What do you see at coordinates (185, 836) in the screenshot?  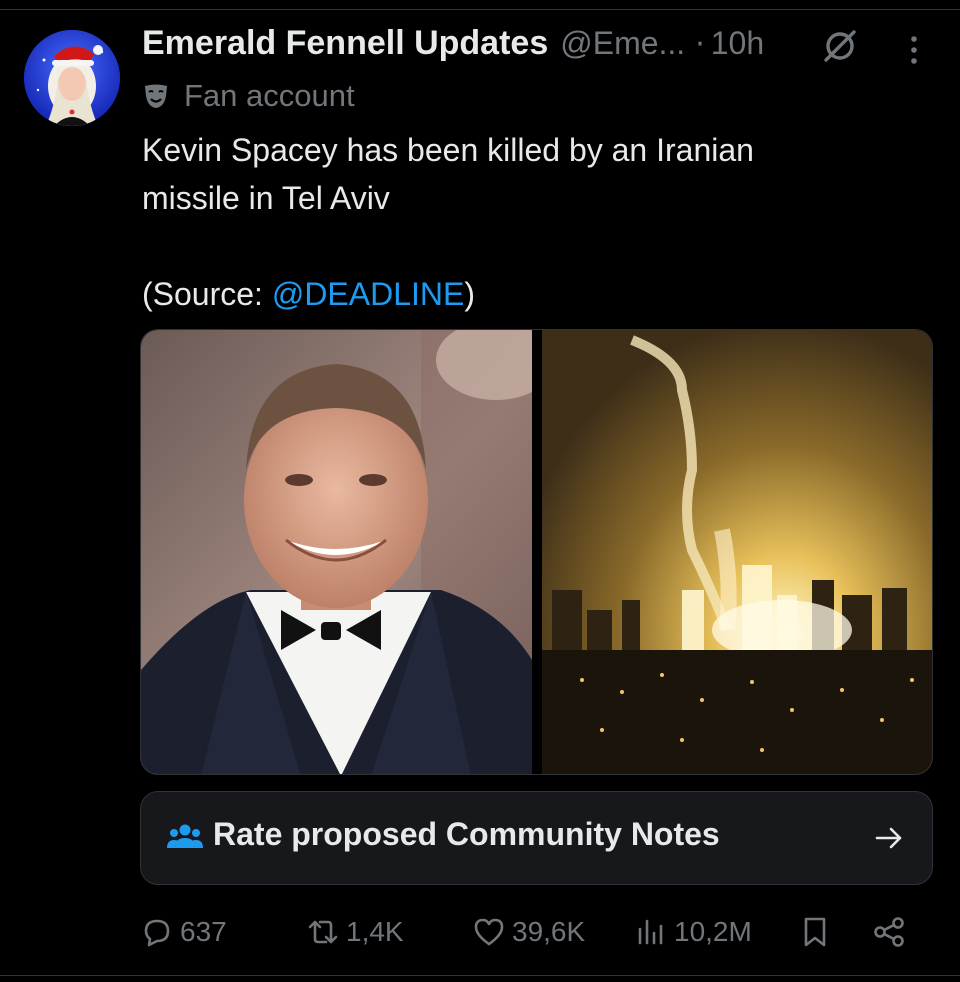 I see `people-icon` at bounding box center [185, 836].